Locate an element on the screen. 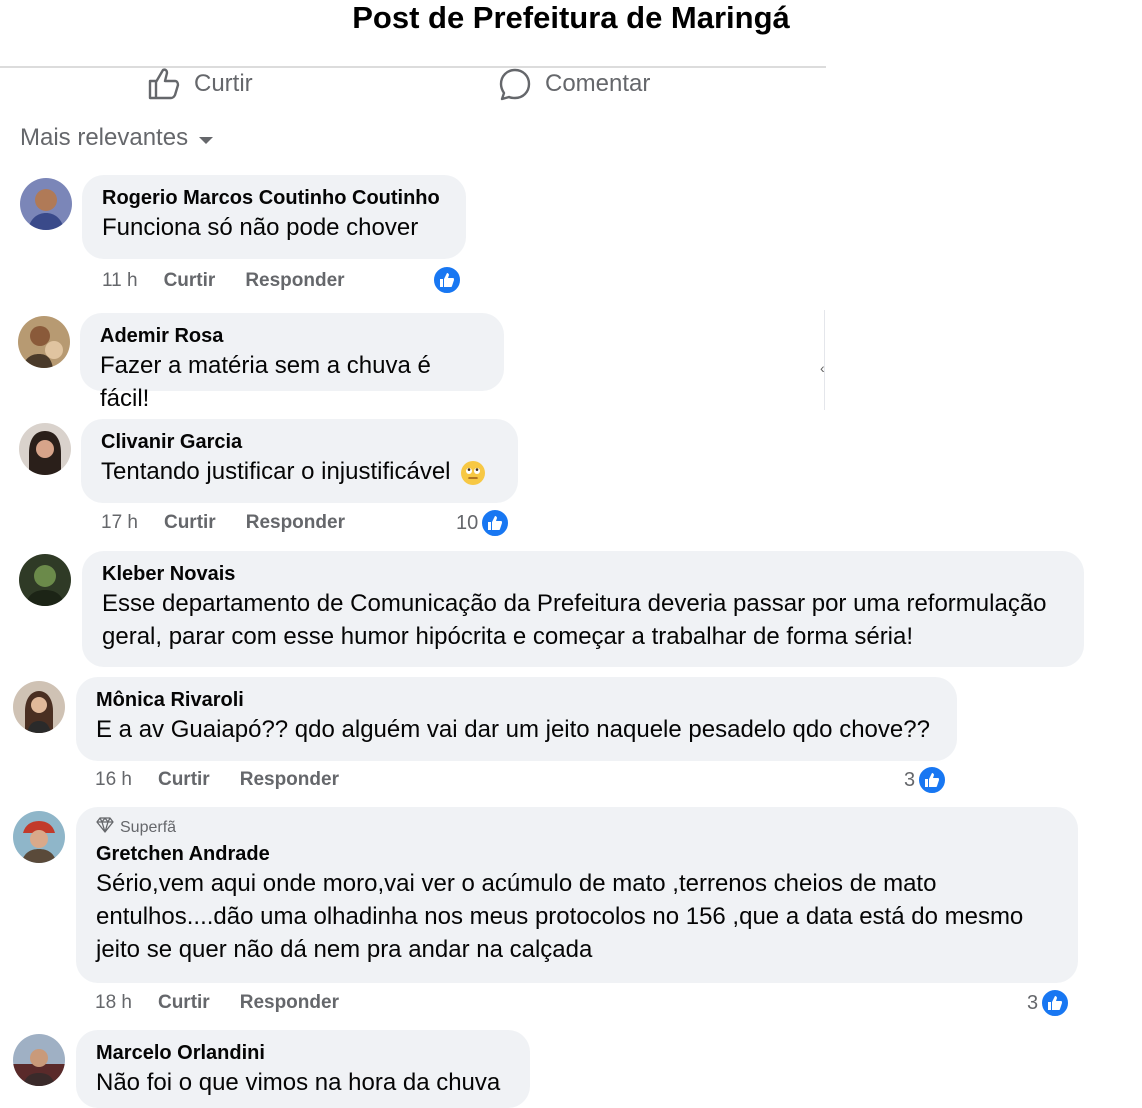 This screenshot has height=1108, width=1142. scroll-marker: ‹ is located at coordinates (822, 368).